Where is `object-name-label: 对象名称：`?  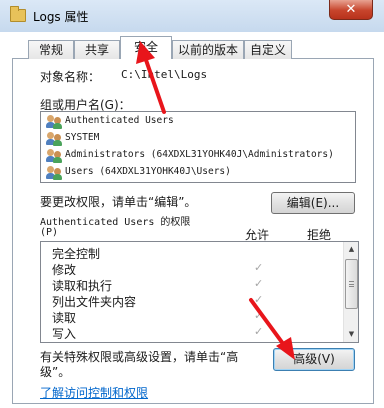
object-name-label: 对象名称： is located at coordinates (70, 77).